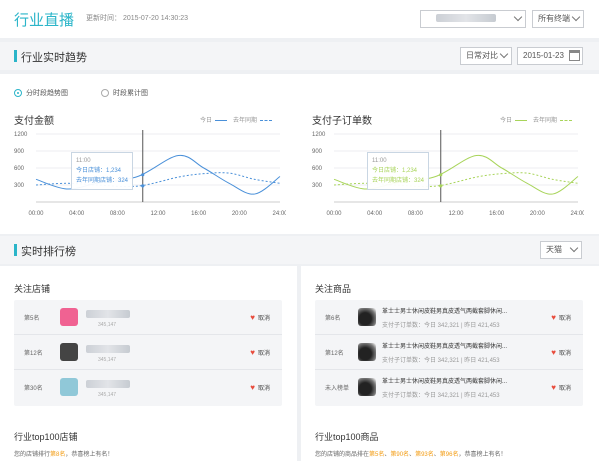  What do you see at coordinates (337, 389) in the screenshot?
I see `goods-rank: 未入榜单` at bounding box center [337, 389].